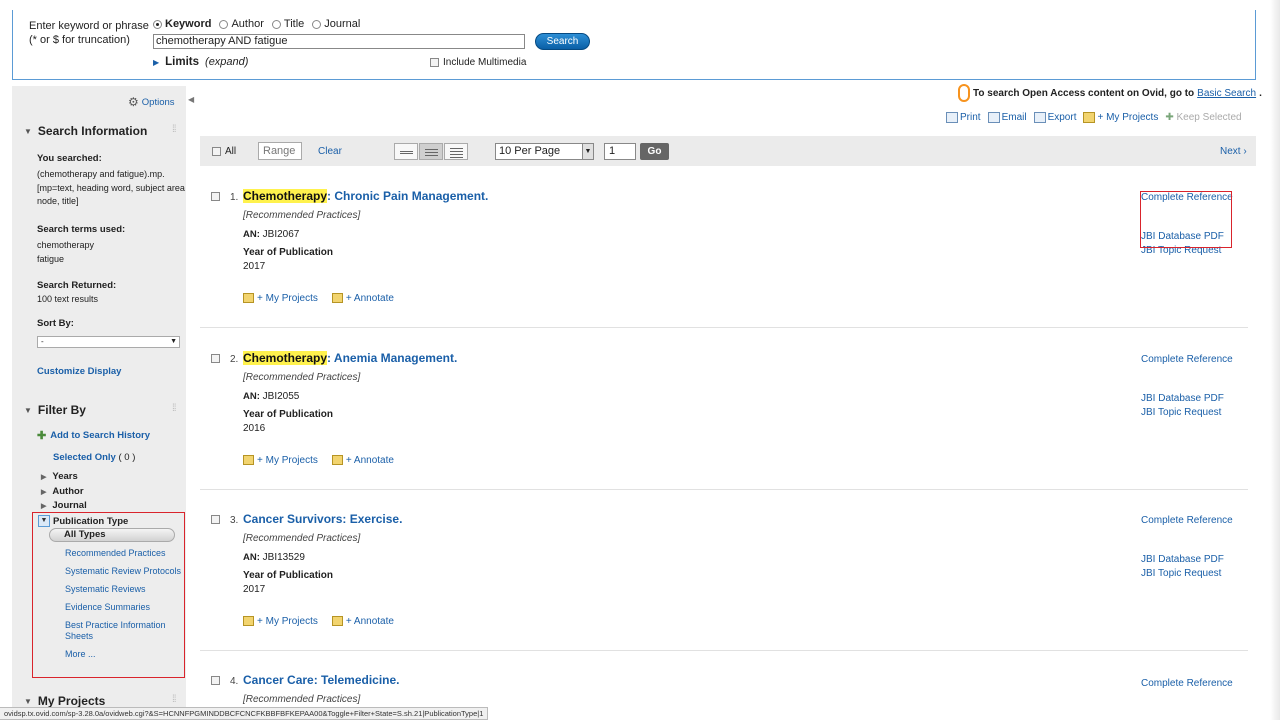 The image size is (1280, 720). What do you see at coordinates (456, 151) in the screenshot?
I see `view-abstract-button` at bounding box center [456, 151].